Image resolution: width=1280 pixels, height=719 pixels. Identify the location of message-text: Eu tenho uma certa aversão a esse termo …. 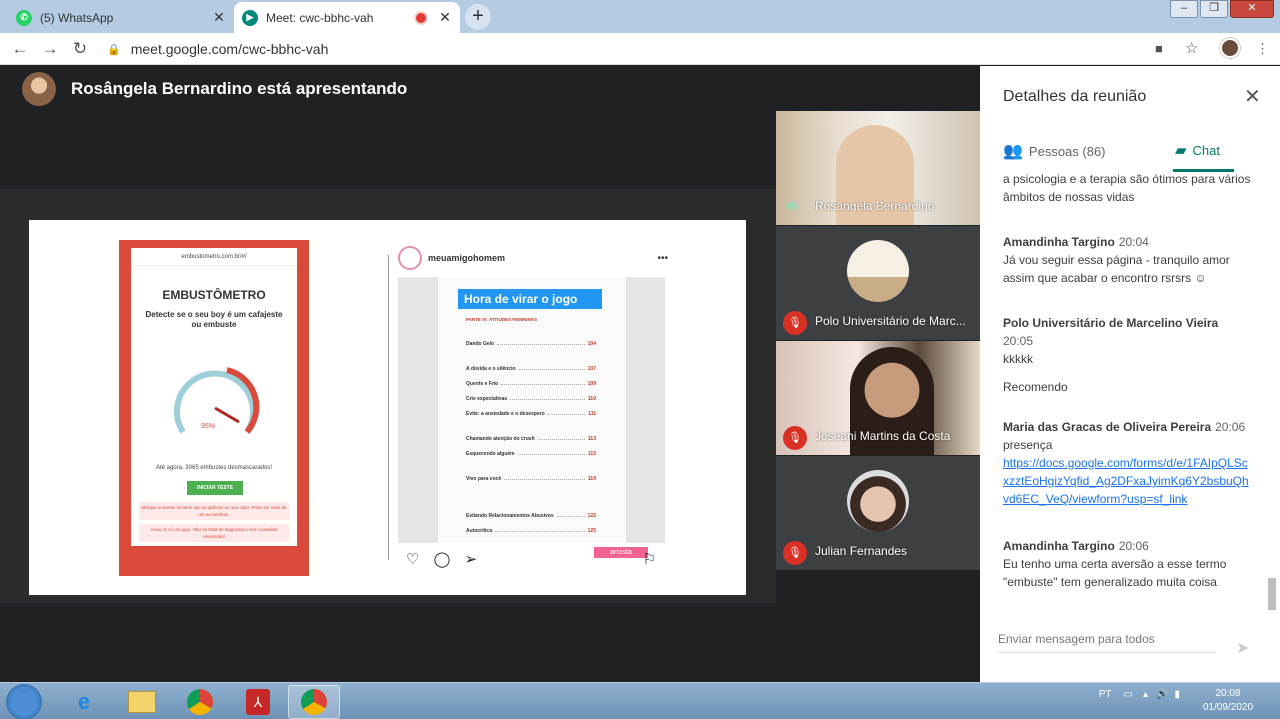
(1115, 573).